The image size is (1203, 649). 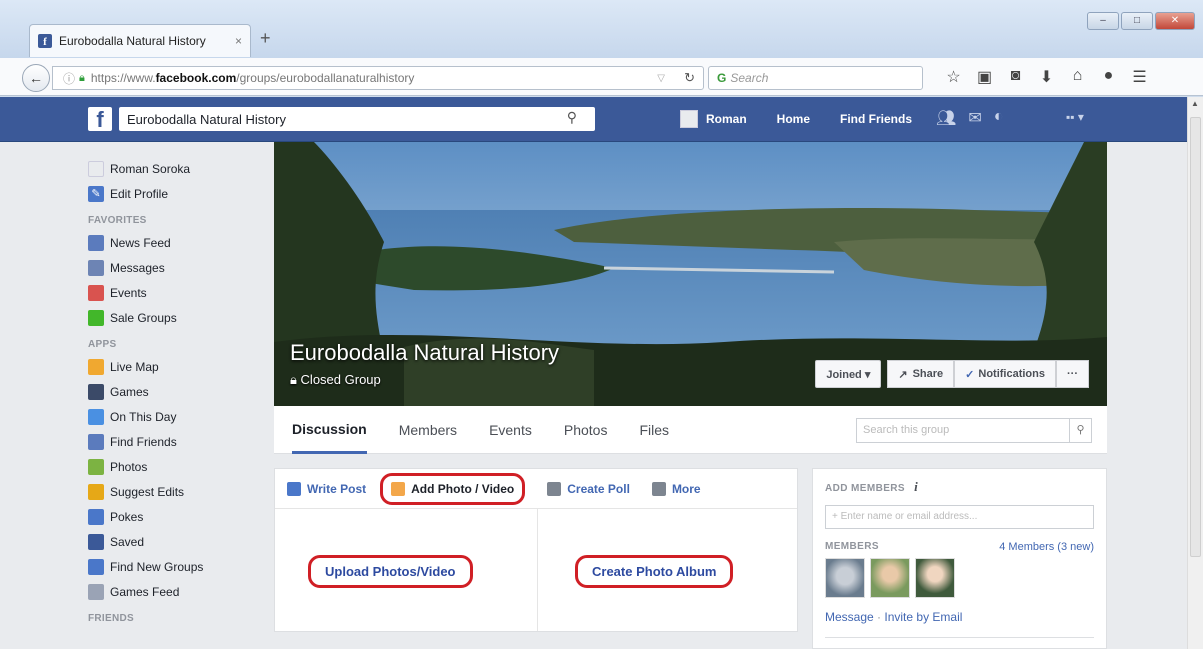 I want to click on sidebar-edit-profile: ✎ Edit Profile, so click(x=178, y=193).